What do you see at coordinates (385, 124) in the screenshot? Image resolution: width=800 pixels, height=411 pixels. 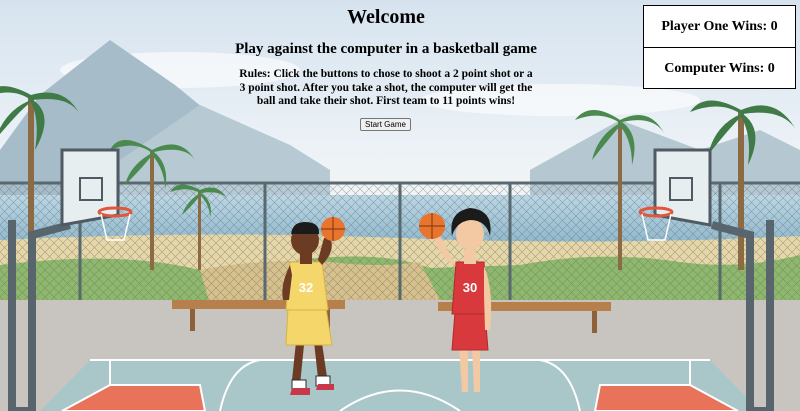 I see `start-game-button: Start Game` at bounding box center [385, 124].